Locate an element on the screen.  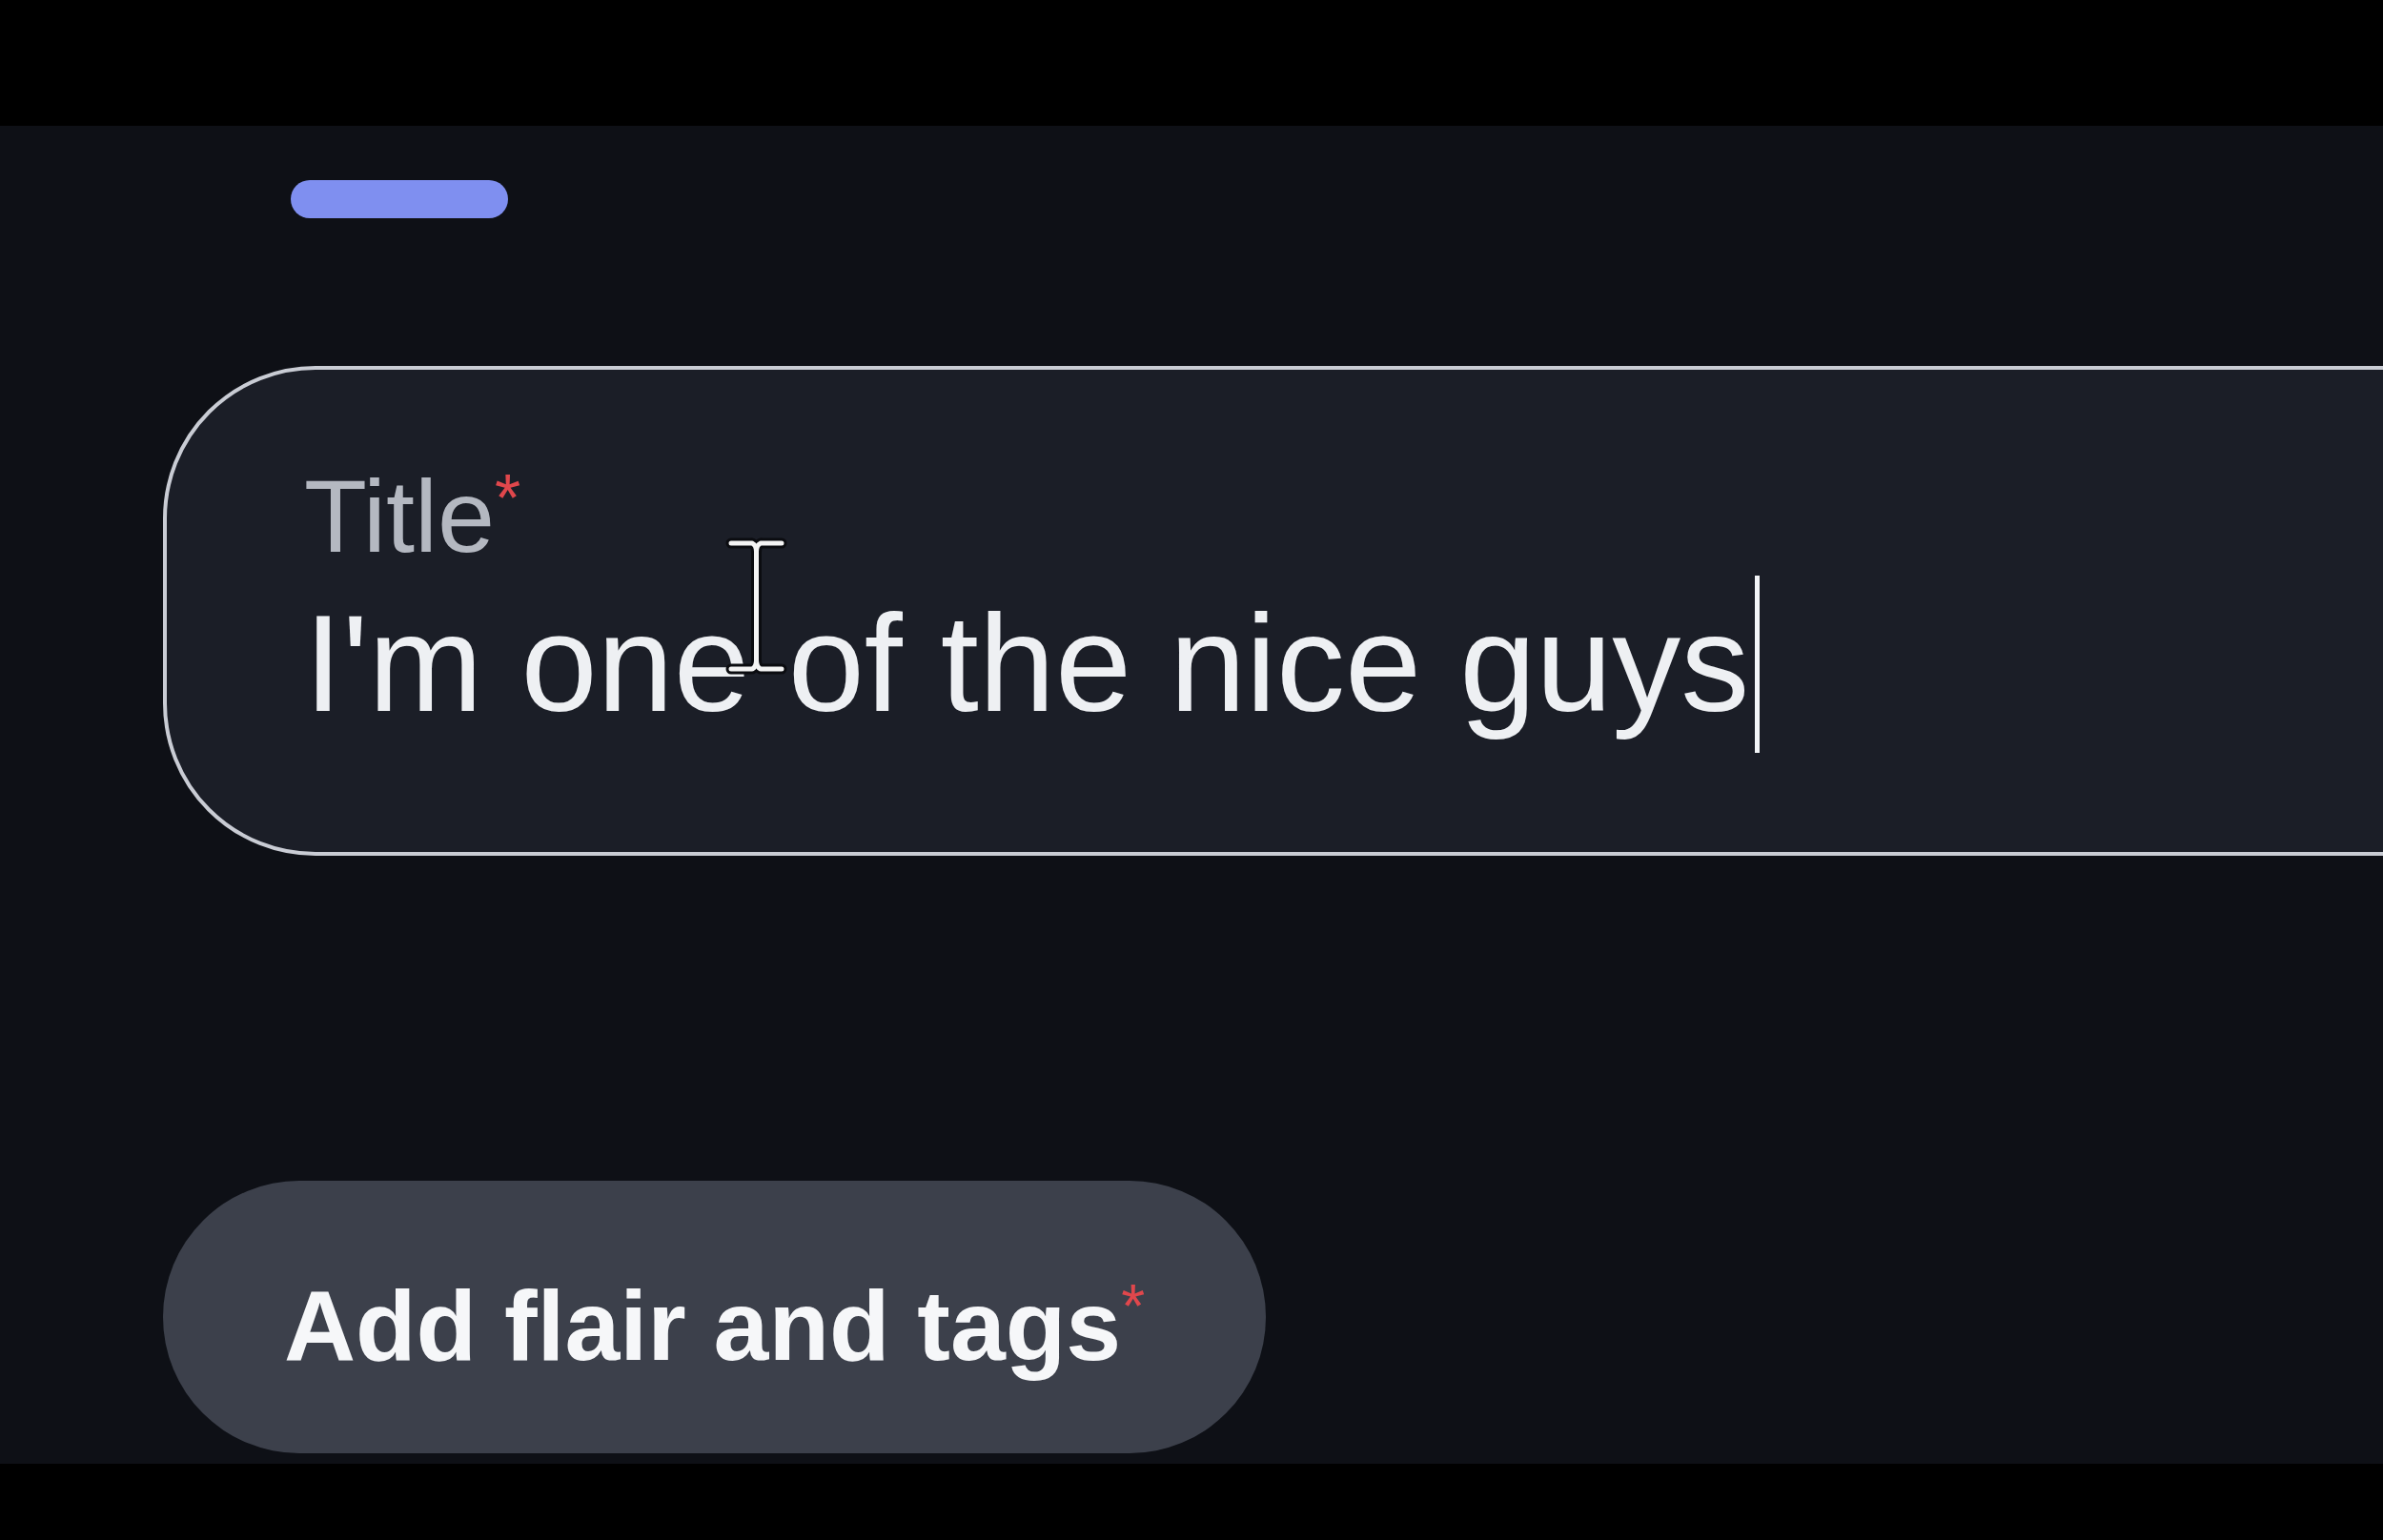
add-flair-button: Add flair and tags* is located at coordinates (715, 1317).